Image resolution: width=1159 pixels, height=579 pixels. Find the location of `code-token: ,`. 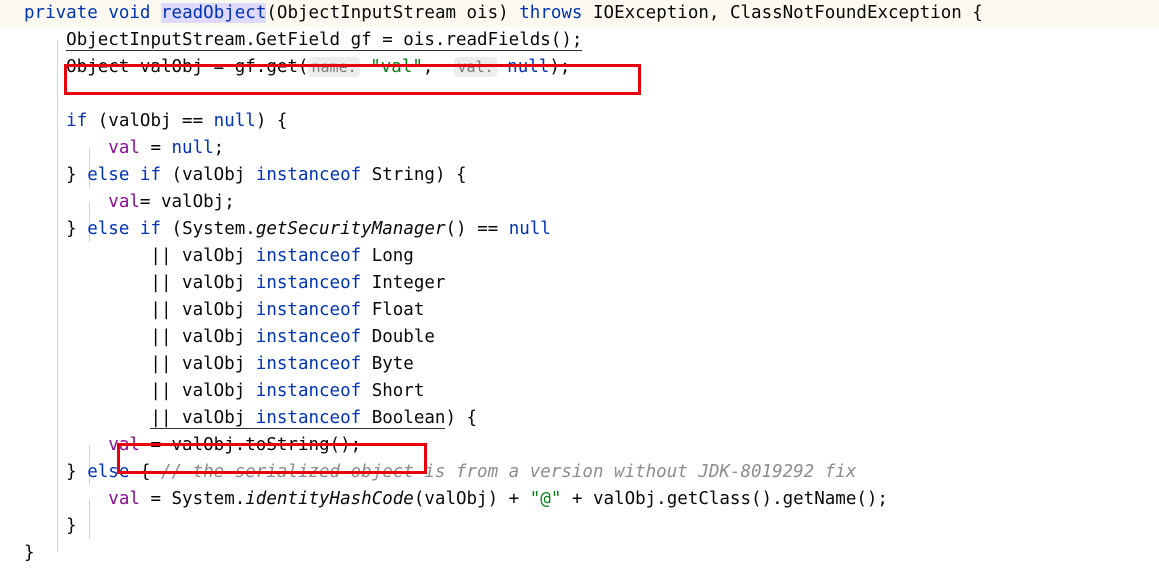

code-token: , is located at coordinates (438, 67).